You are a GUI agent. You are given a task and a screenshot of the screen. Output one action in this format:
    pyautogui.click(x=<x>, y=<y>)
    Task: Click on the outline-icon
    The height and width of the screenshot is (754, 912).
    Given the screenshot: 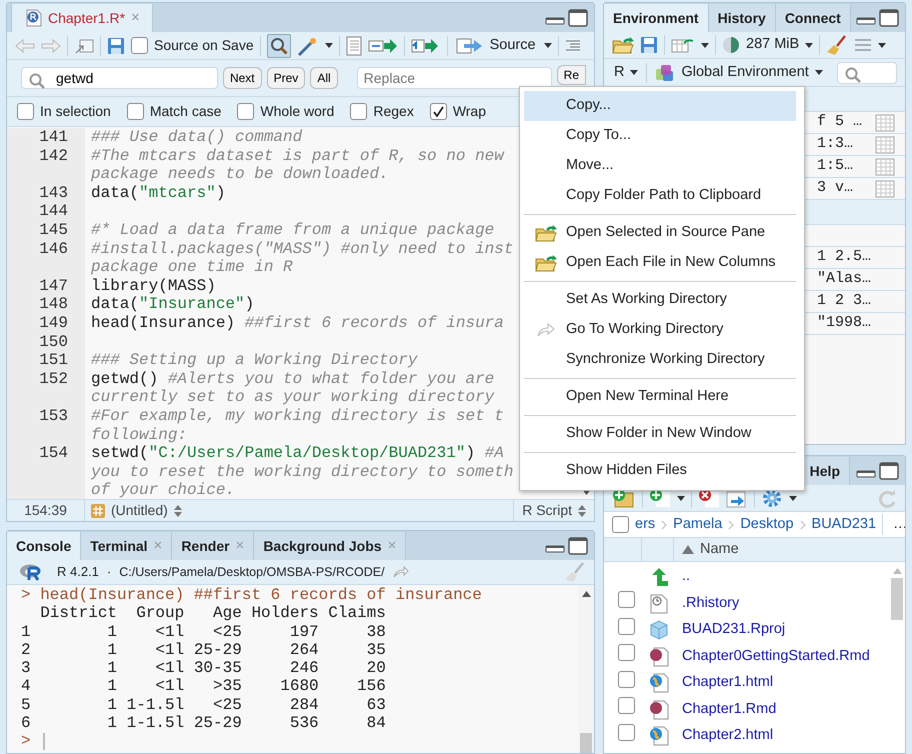 What is the action you would take?
    pyautogui.click(x=572, y=45)
    